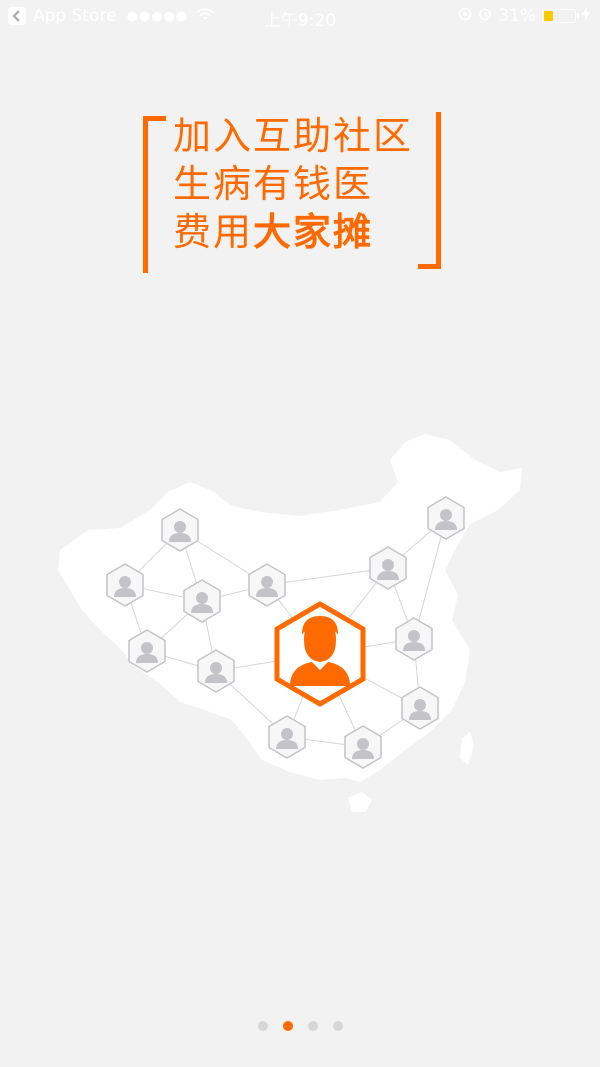 The width and height of the screenshot is (600, 1067). I want to click on status-bar-right: 31%, so click(521, 16).